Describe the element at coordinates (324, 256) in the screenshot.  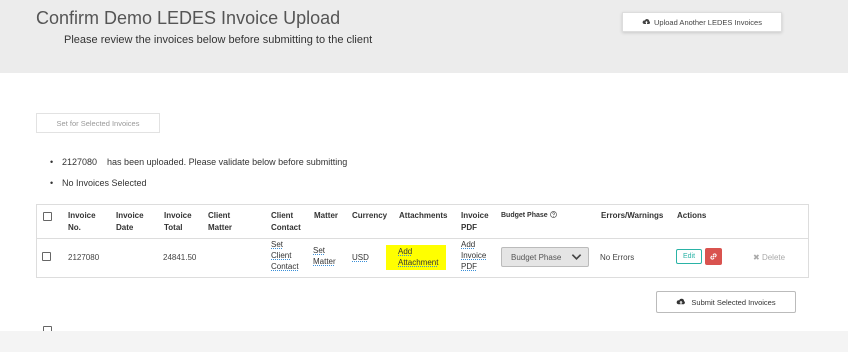
I see `set-matter-link: Set Matter` at that location.